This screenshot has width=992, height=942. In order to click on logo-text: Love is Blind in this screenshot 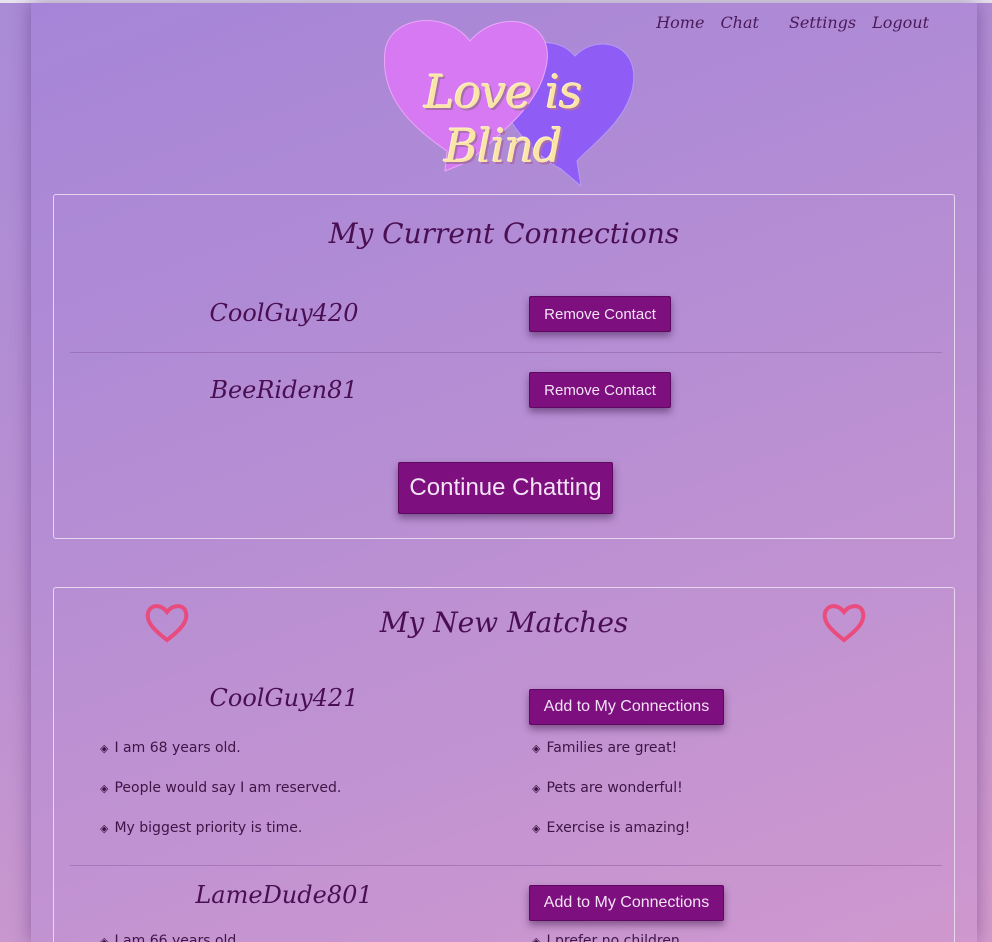, I will do `click(503, 119)`.